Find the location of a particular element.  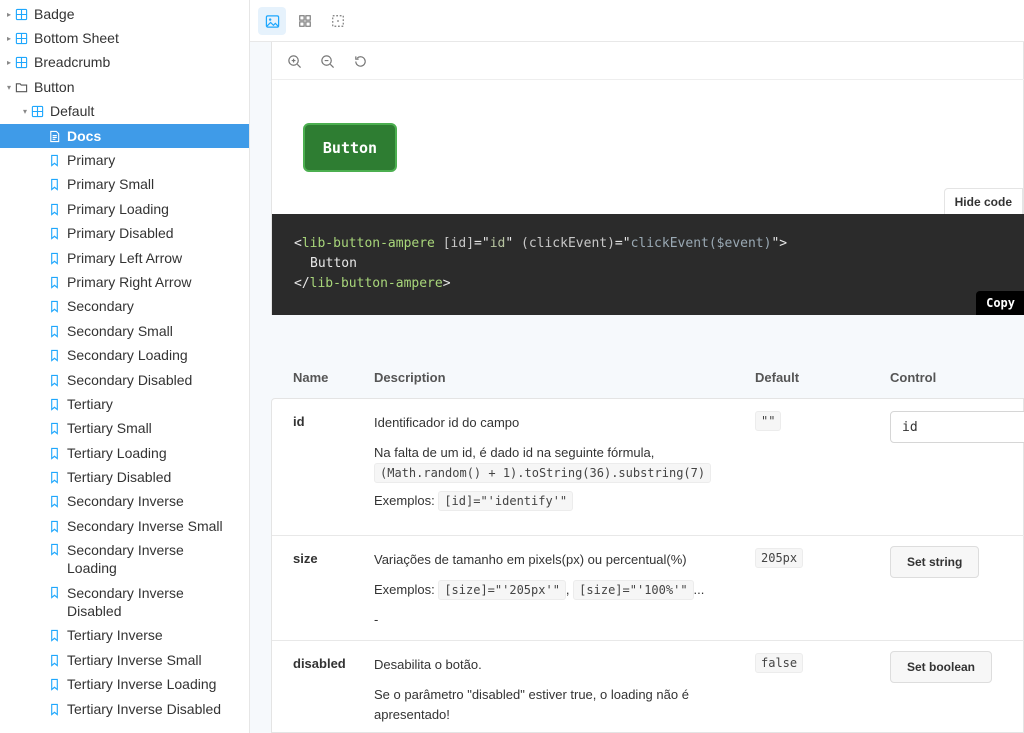

zoom-in-icon is located at coordinates (294, 61).